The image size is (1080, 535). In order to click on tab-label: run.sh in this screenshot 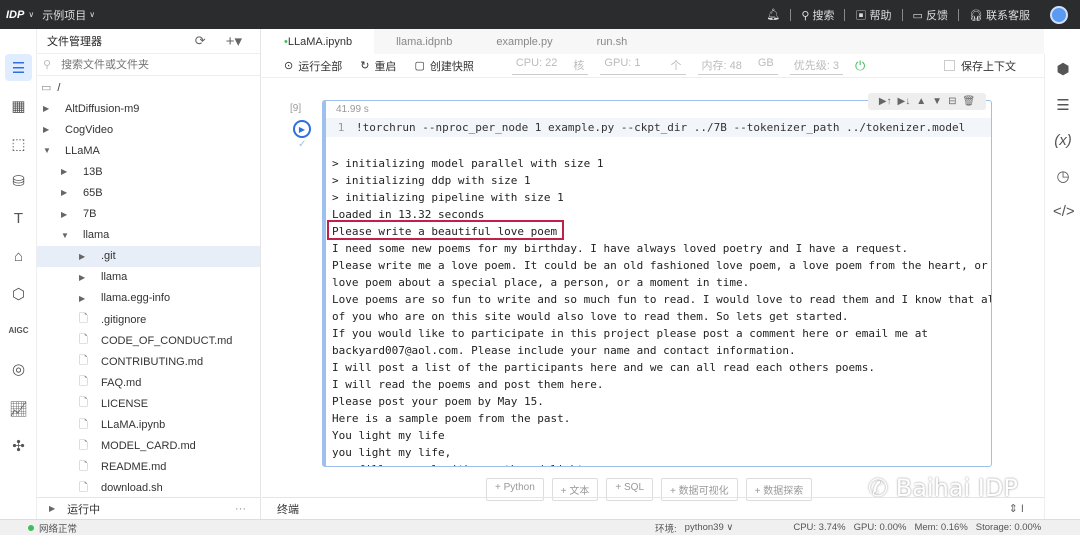, I will do `click(612, 41)`.